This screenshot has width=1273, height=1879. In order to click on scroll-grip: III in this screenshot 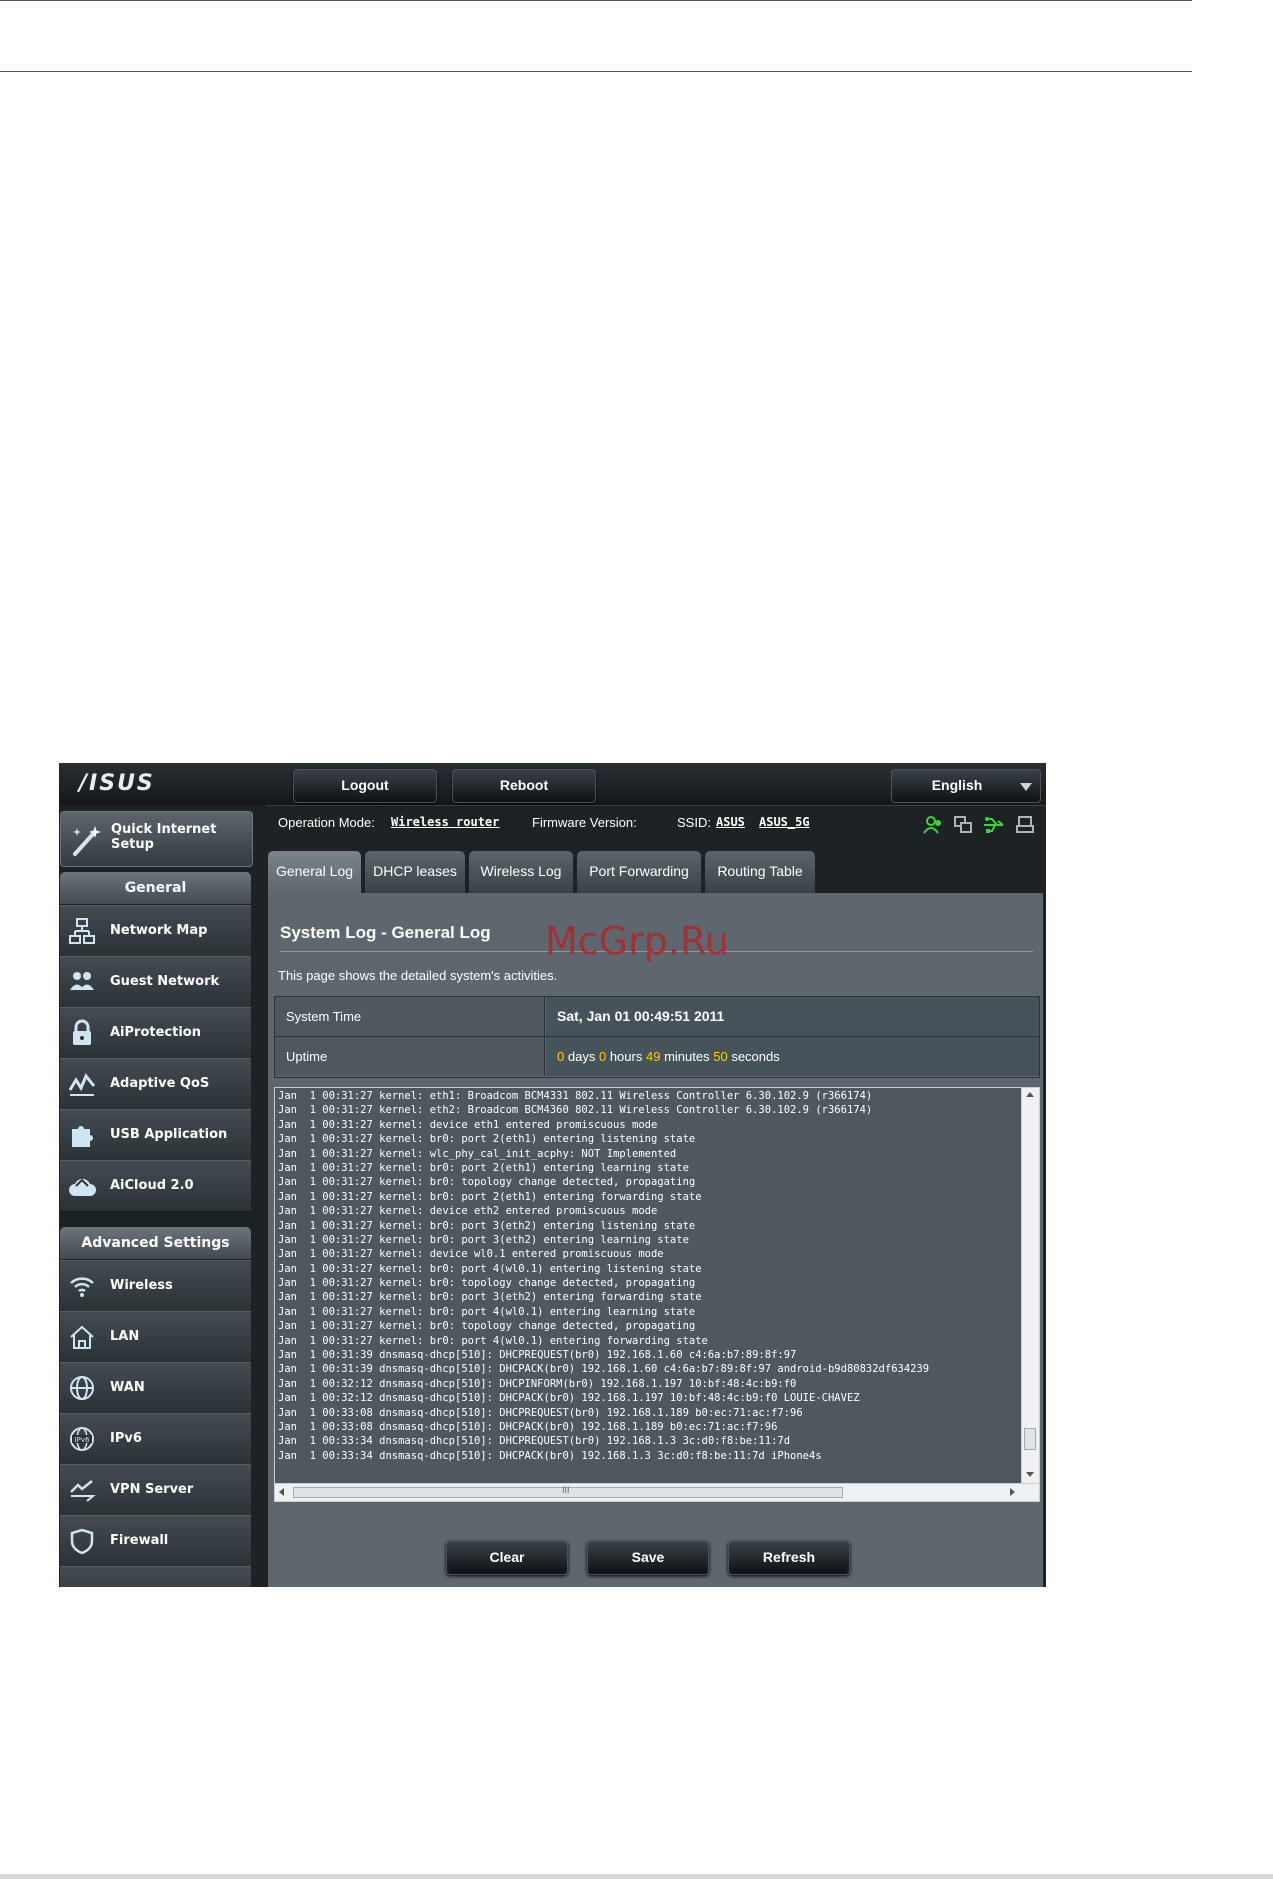, I will do `click(566, 1490)`.